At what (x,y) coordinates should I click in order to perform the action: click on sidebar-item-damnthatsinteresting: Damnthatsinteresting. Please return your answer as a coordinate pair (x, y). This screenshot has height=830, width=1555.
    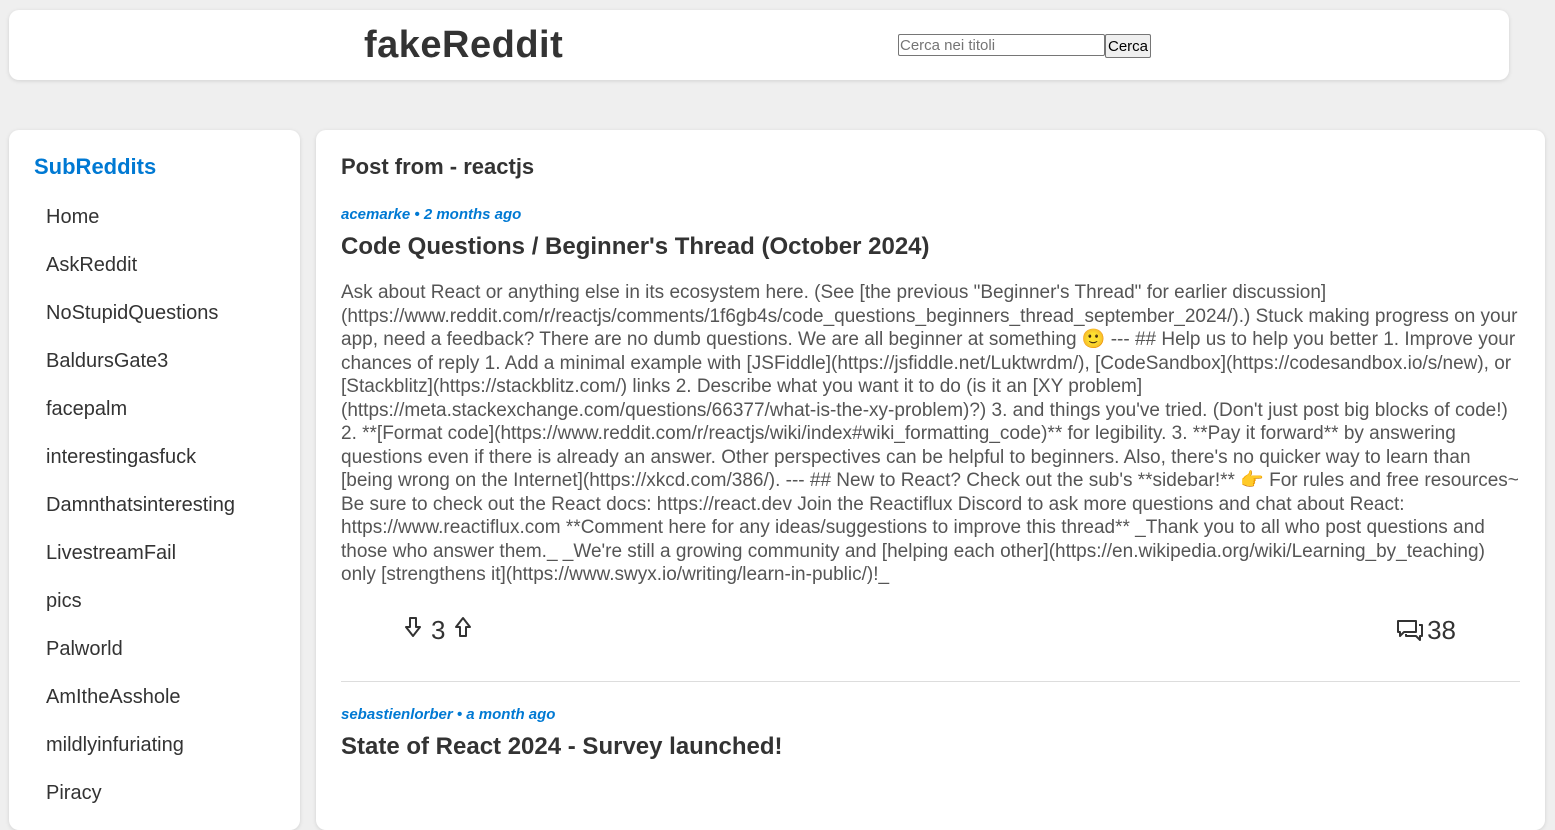
    Looking at the image, I should click on (140, 516).